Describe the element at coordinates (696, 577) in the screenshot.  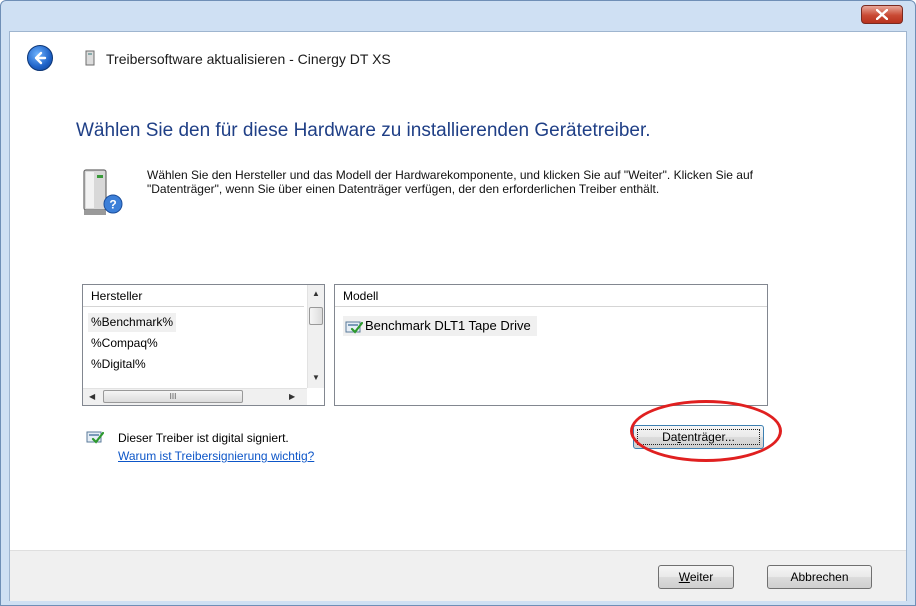
I see `next-button: Weiter` at that location.